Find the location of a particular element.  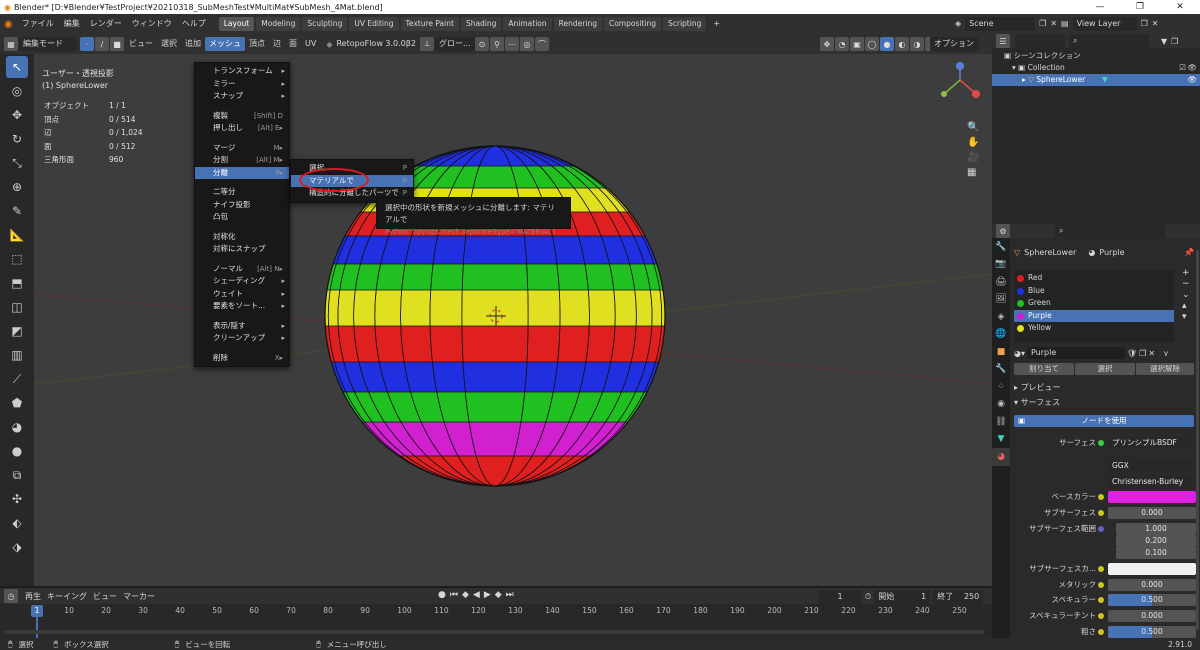

view-layer-selector: View Layer is located at coordinates (1104, 24).